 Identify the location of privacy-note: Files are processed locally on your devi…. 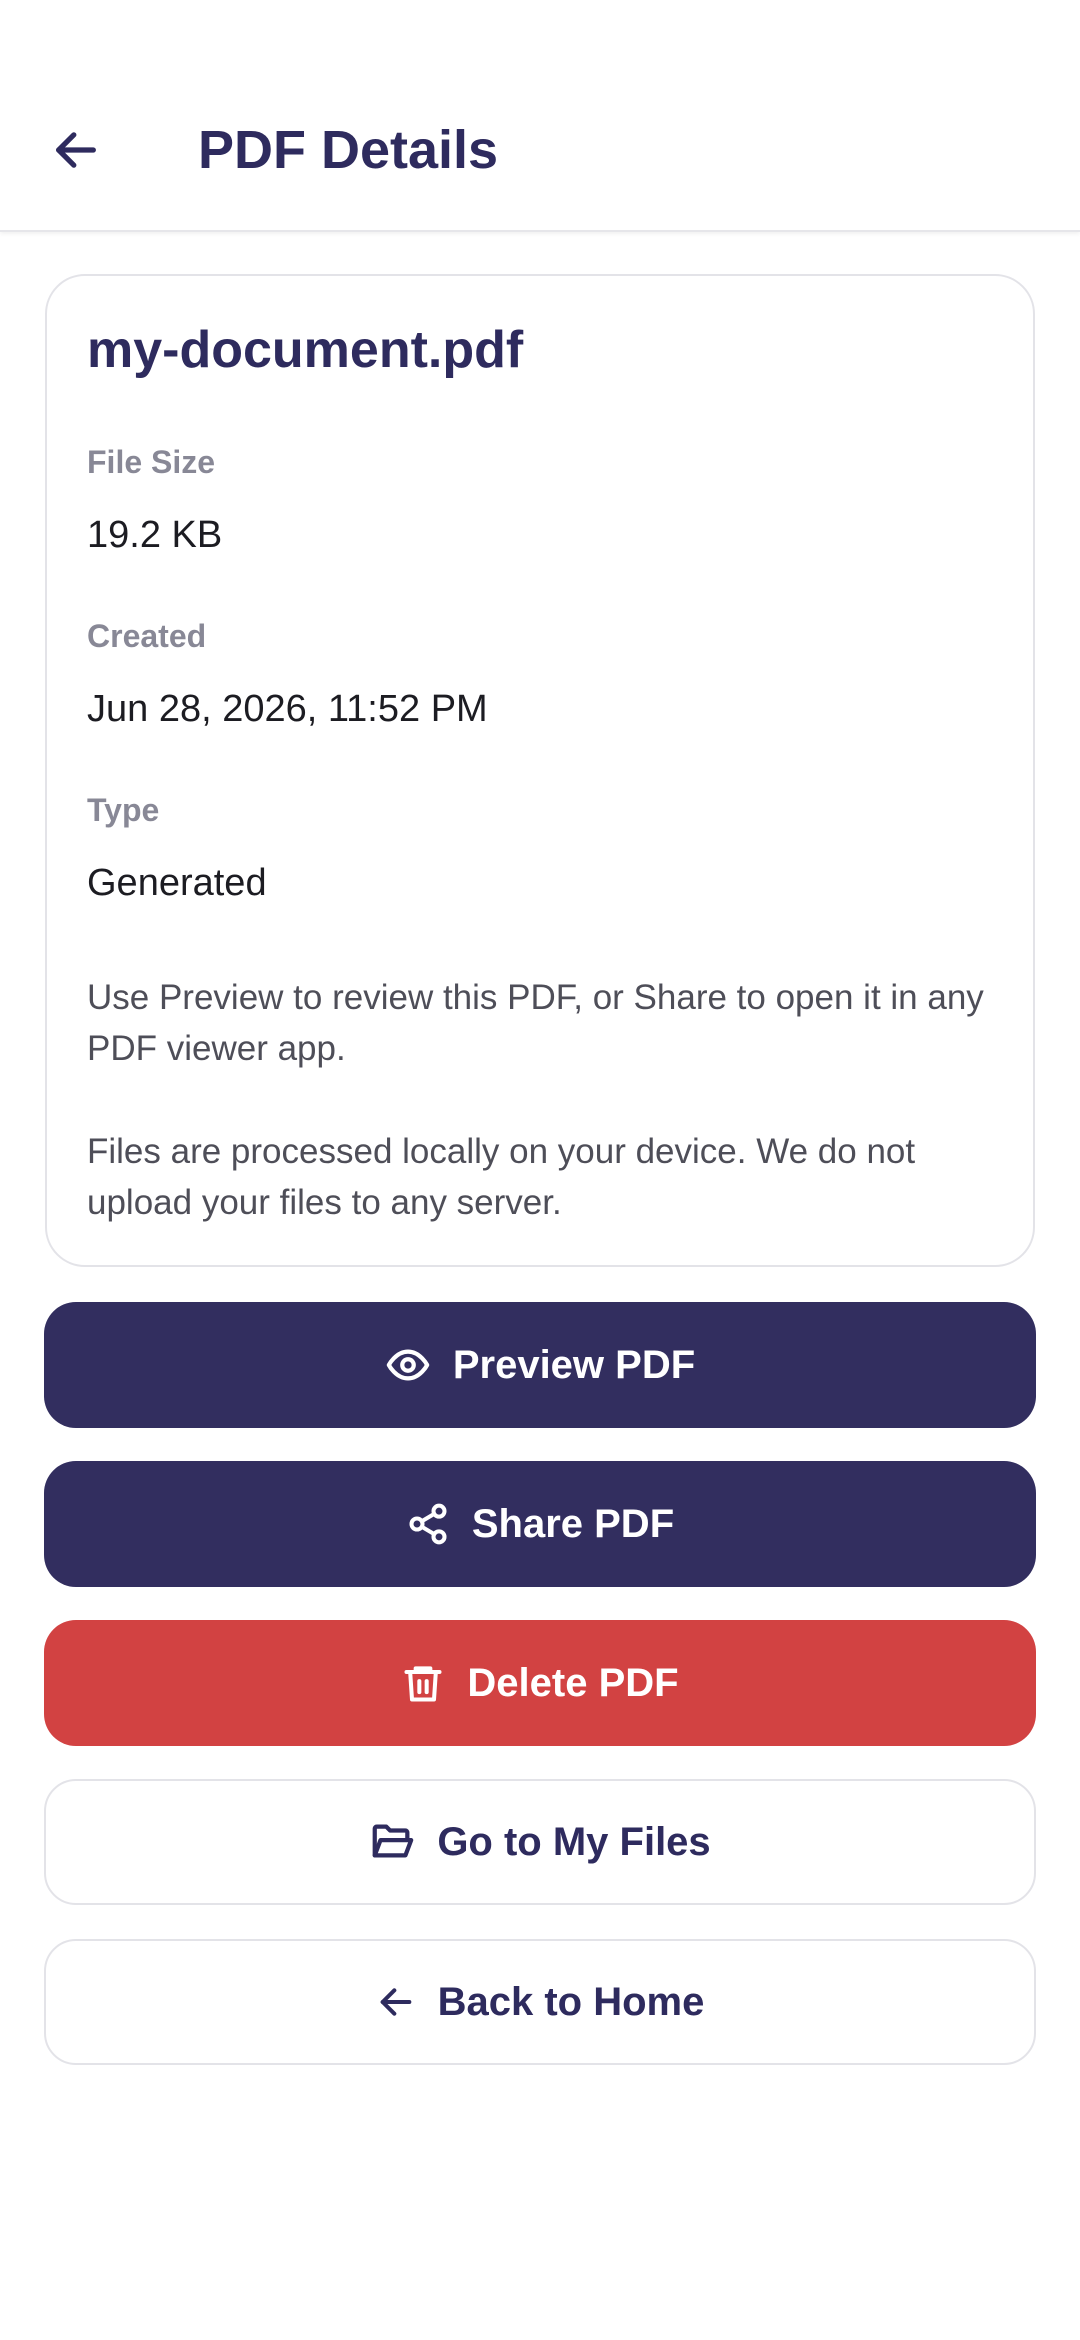
(501, 1177).